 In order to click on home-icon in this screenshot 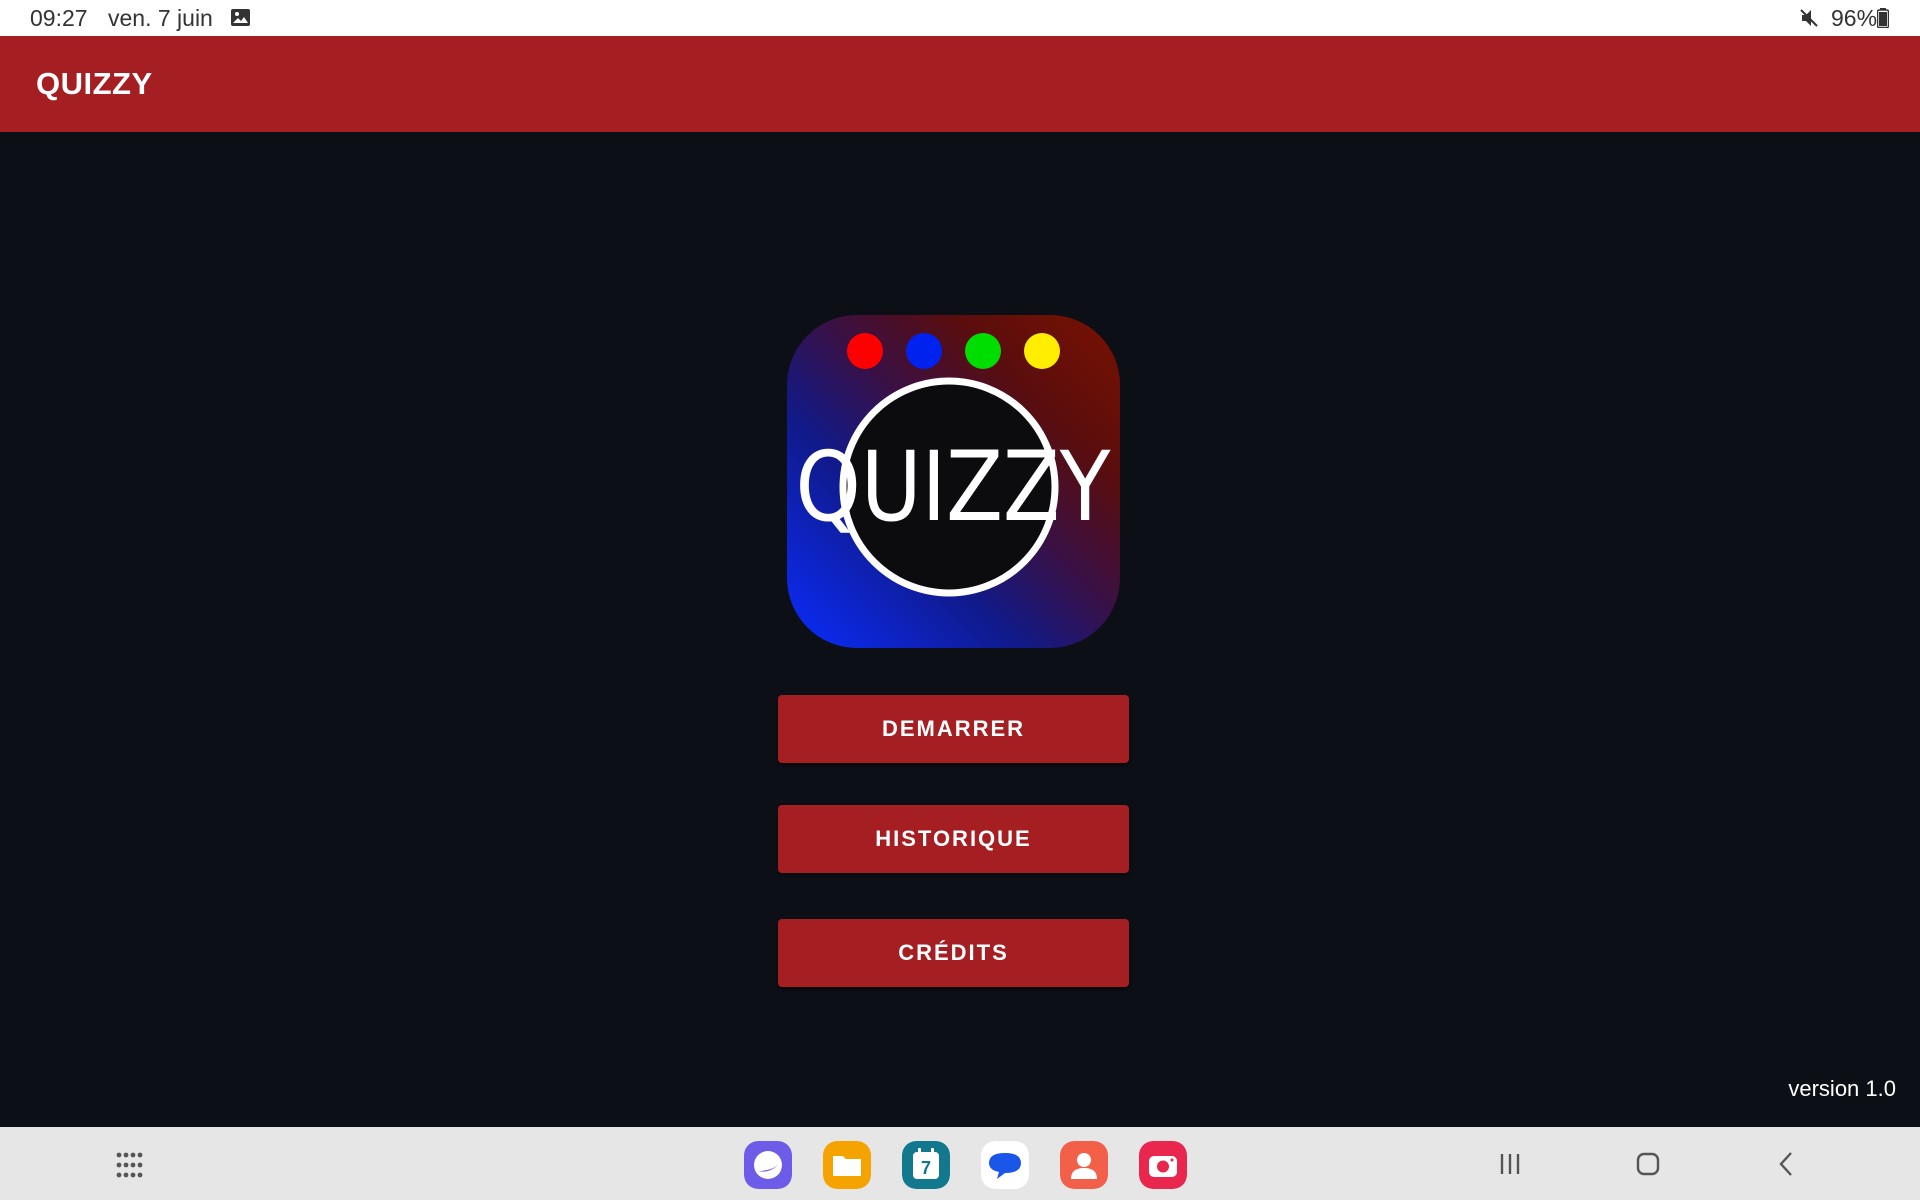, I will do `click(1648, 1164)`.